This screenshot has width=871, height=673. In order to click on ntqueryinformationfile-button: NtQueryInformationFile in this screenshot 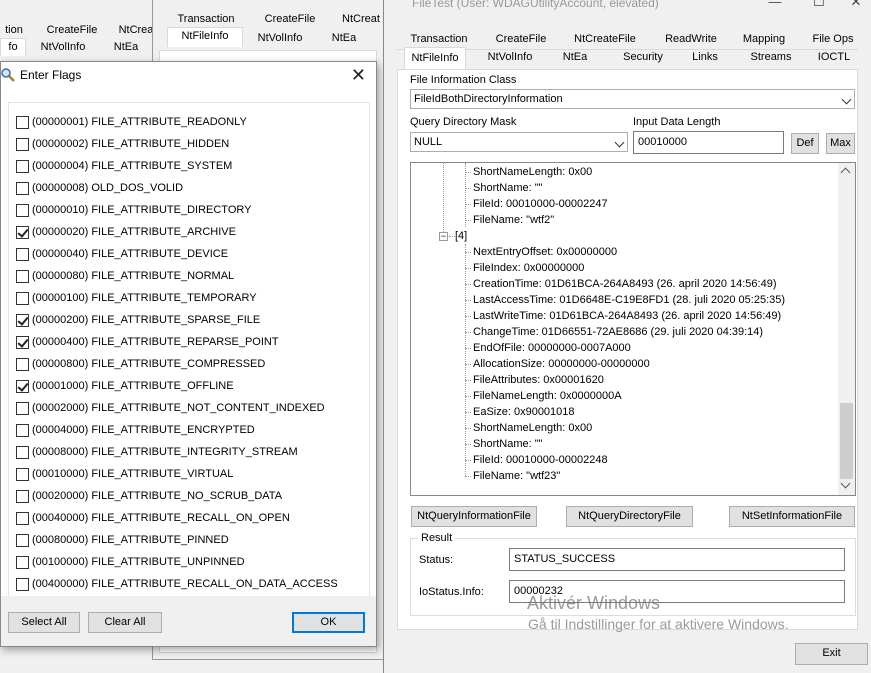, I will do `click(474, 516)`.